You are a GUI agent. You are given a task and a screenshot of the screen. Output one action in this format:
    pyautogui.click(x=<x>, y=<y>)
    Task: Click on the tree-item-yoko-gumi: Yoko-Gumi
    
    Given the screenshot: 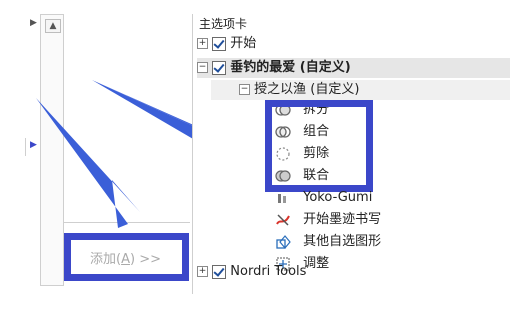 What is the action you would take?
    pyautogui.click(x=323, y=198)
    